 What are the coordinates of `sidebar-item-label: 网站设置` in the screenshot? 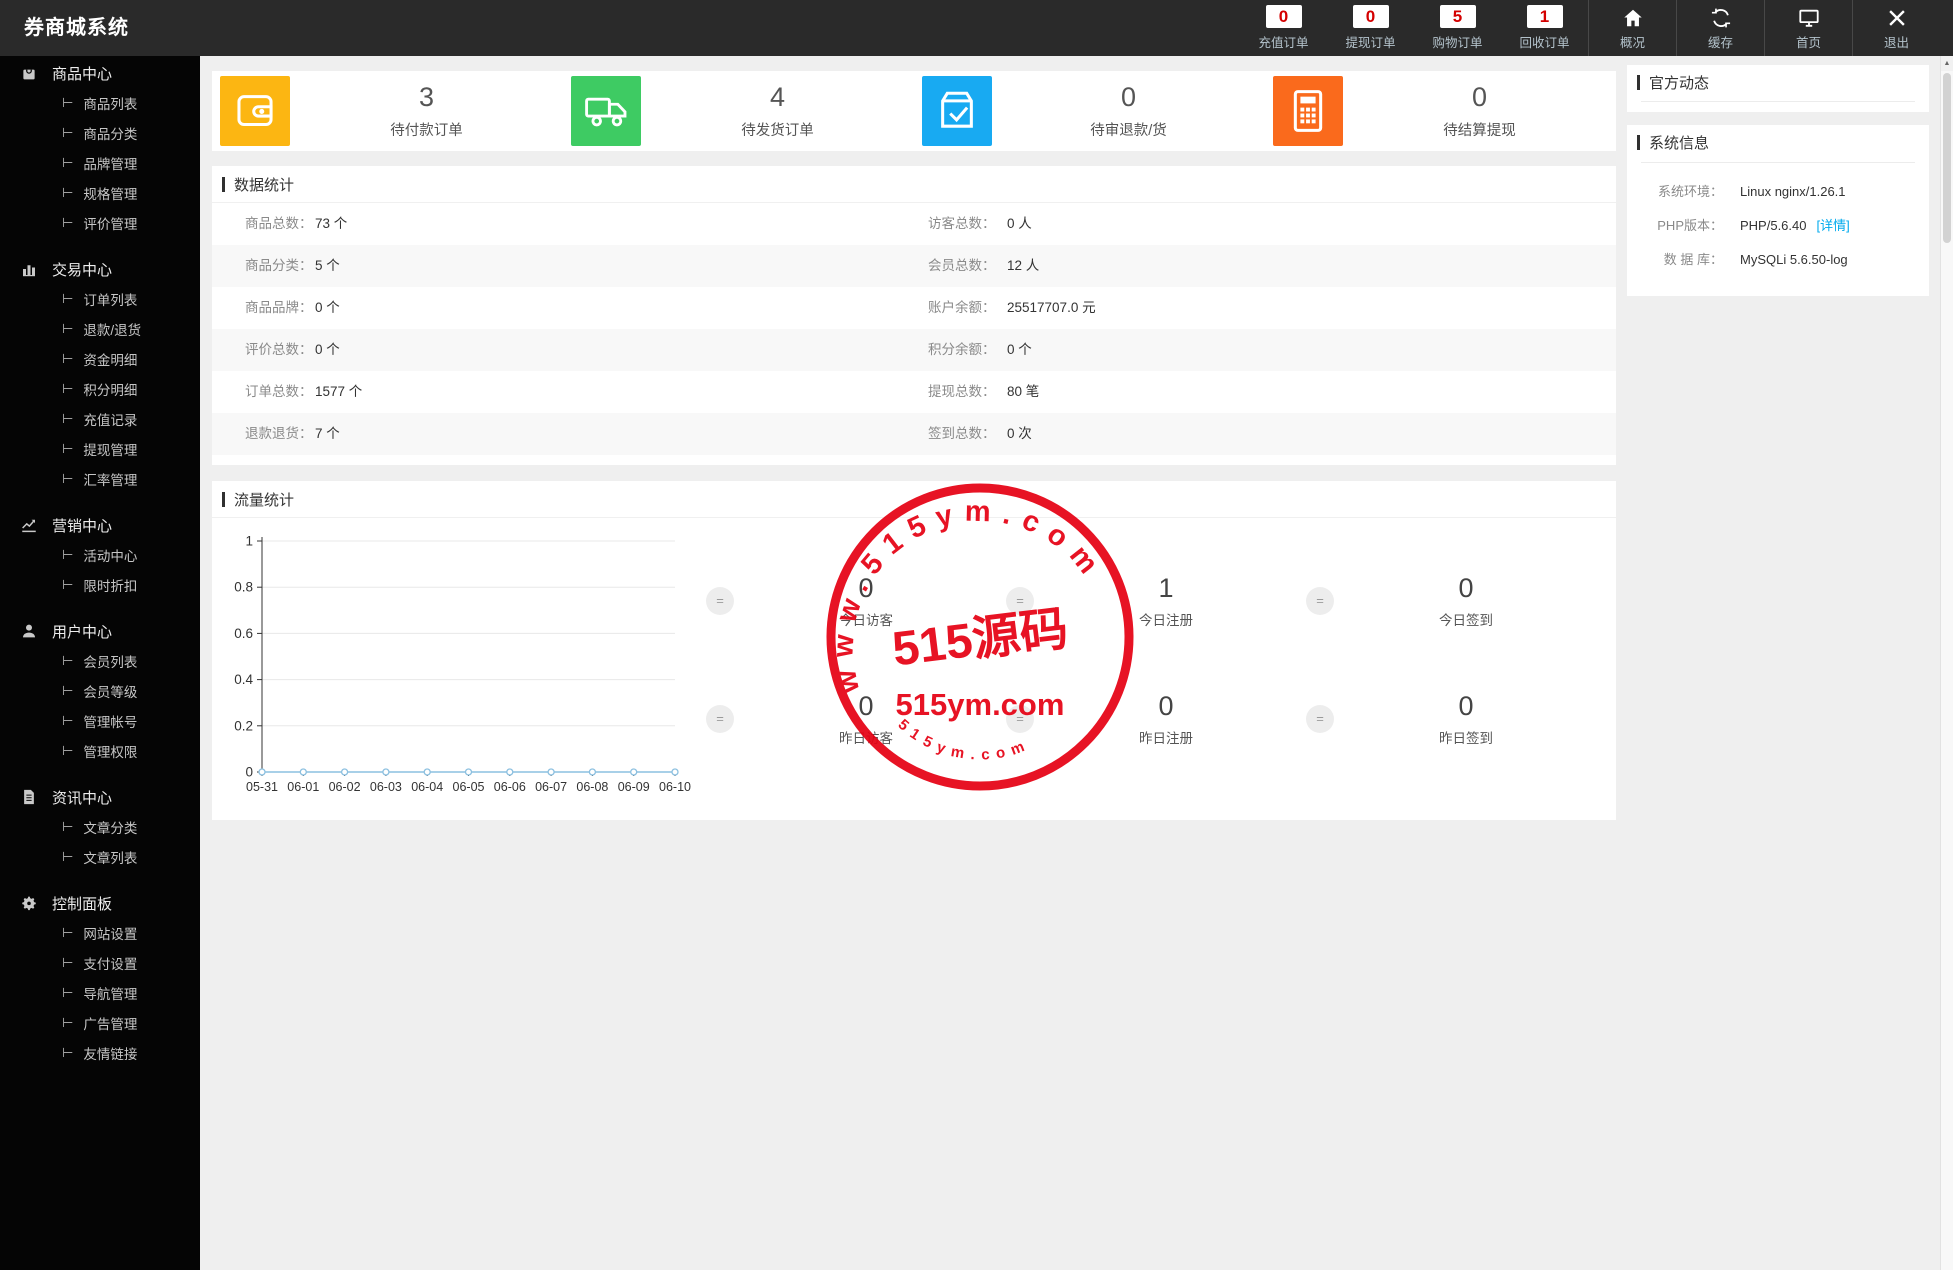 It's located at (110, 934).